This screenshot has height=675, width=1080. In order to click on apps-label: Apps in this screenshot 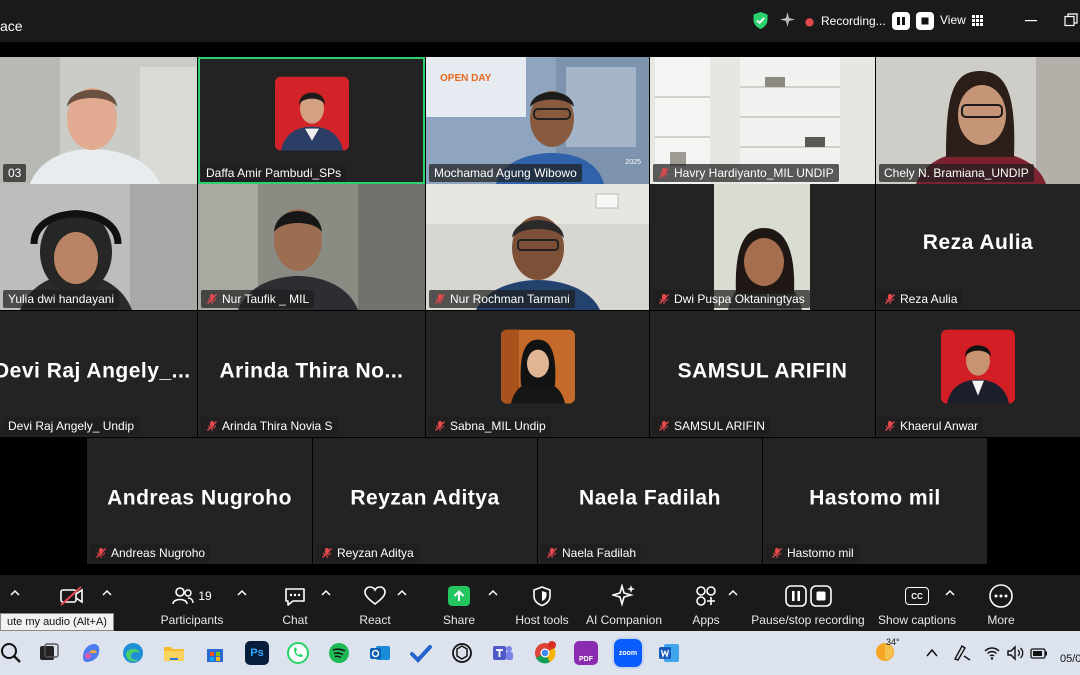, I will do `click(706, 620)`.